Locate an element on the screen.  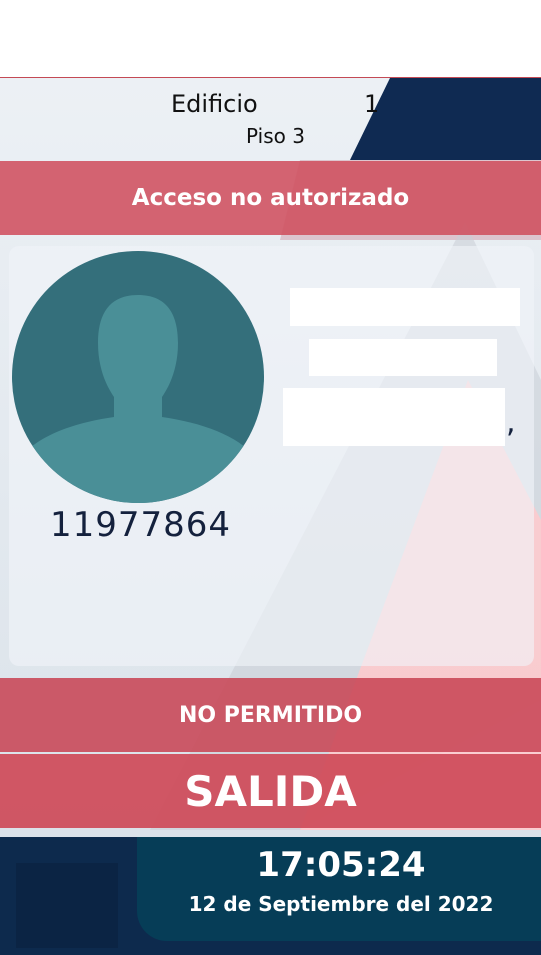
footer: 17:05:24 12 de Septiembre del 2022 is located at coordinates (270, 896).